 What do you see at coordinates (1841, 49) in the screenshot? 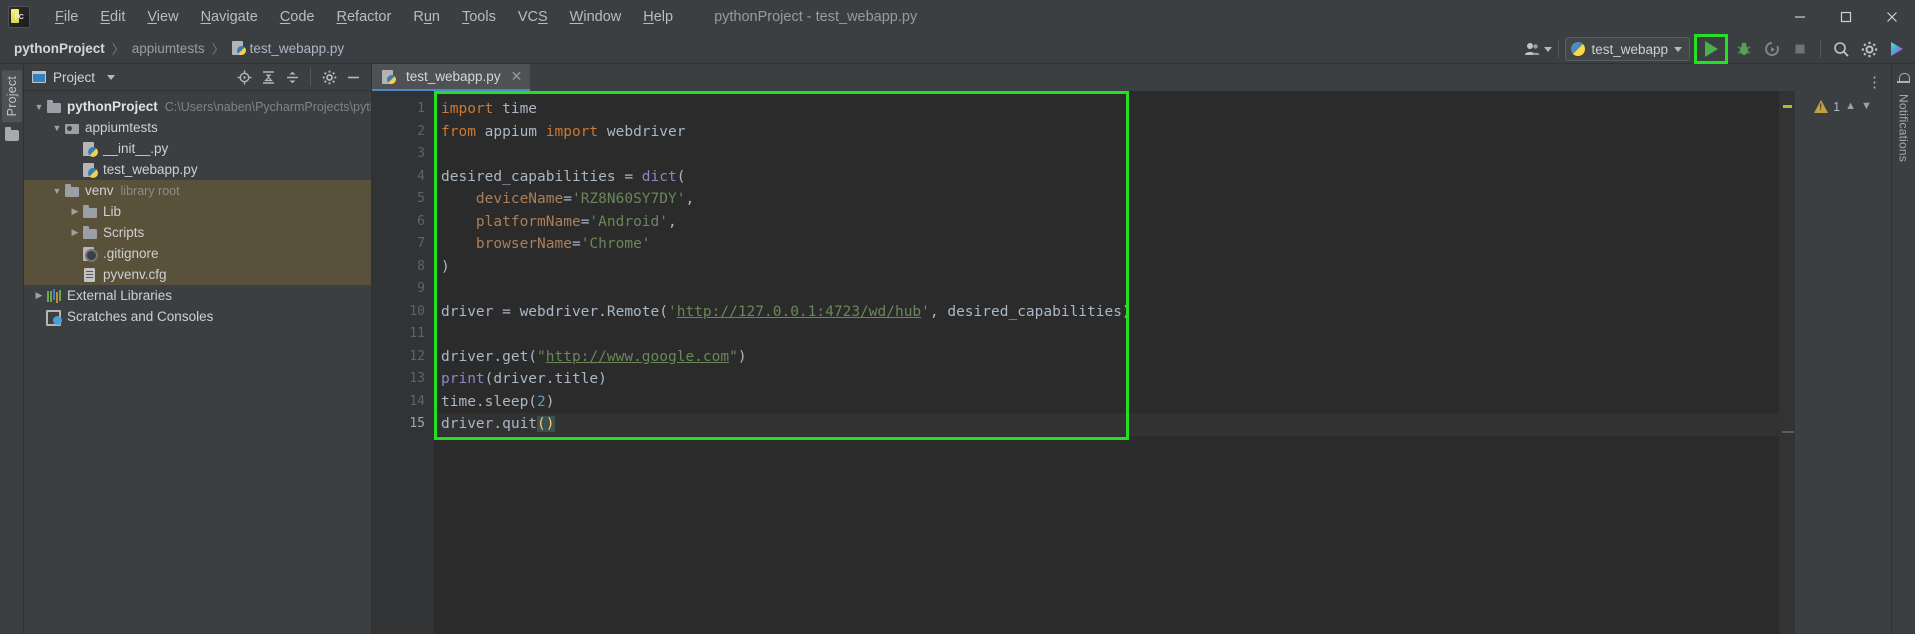
I see `search-icon` at bounding box center [1841, 49].